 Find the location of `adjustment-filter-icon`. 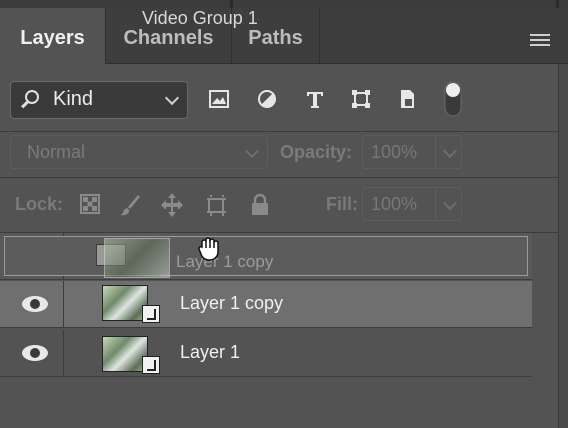

adjustment-filter-icon is located at coordinates (267, 99).